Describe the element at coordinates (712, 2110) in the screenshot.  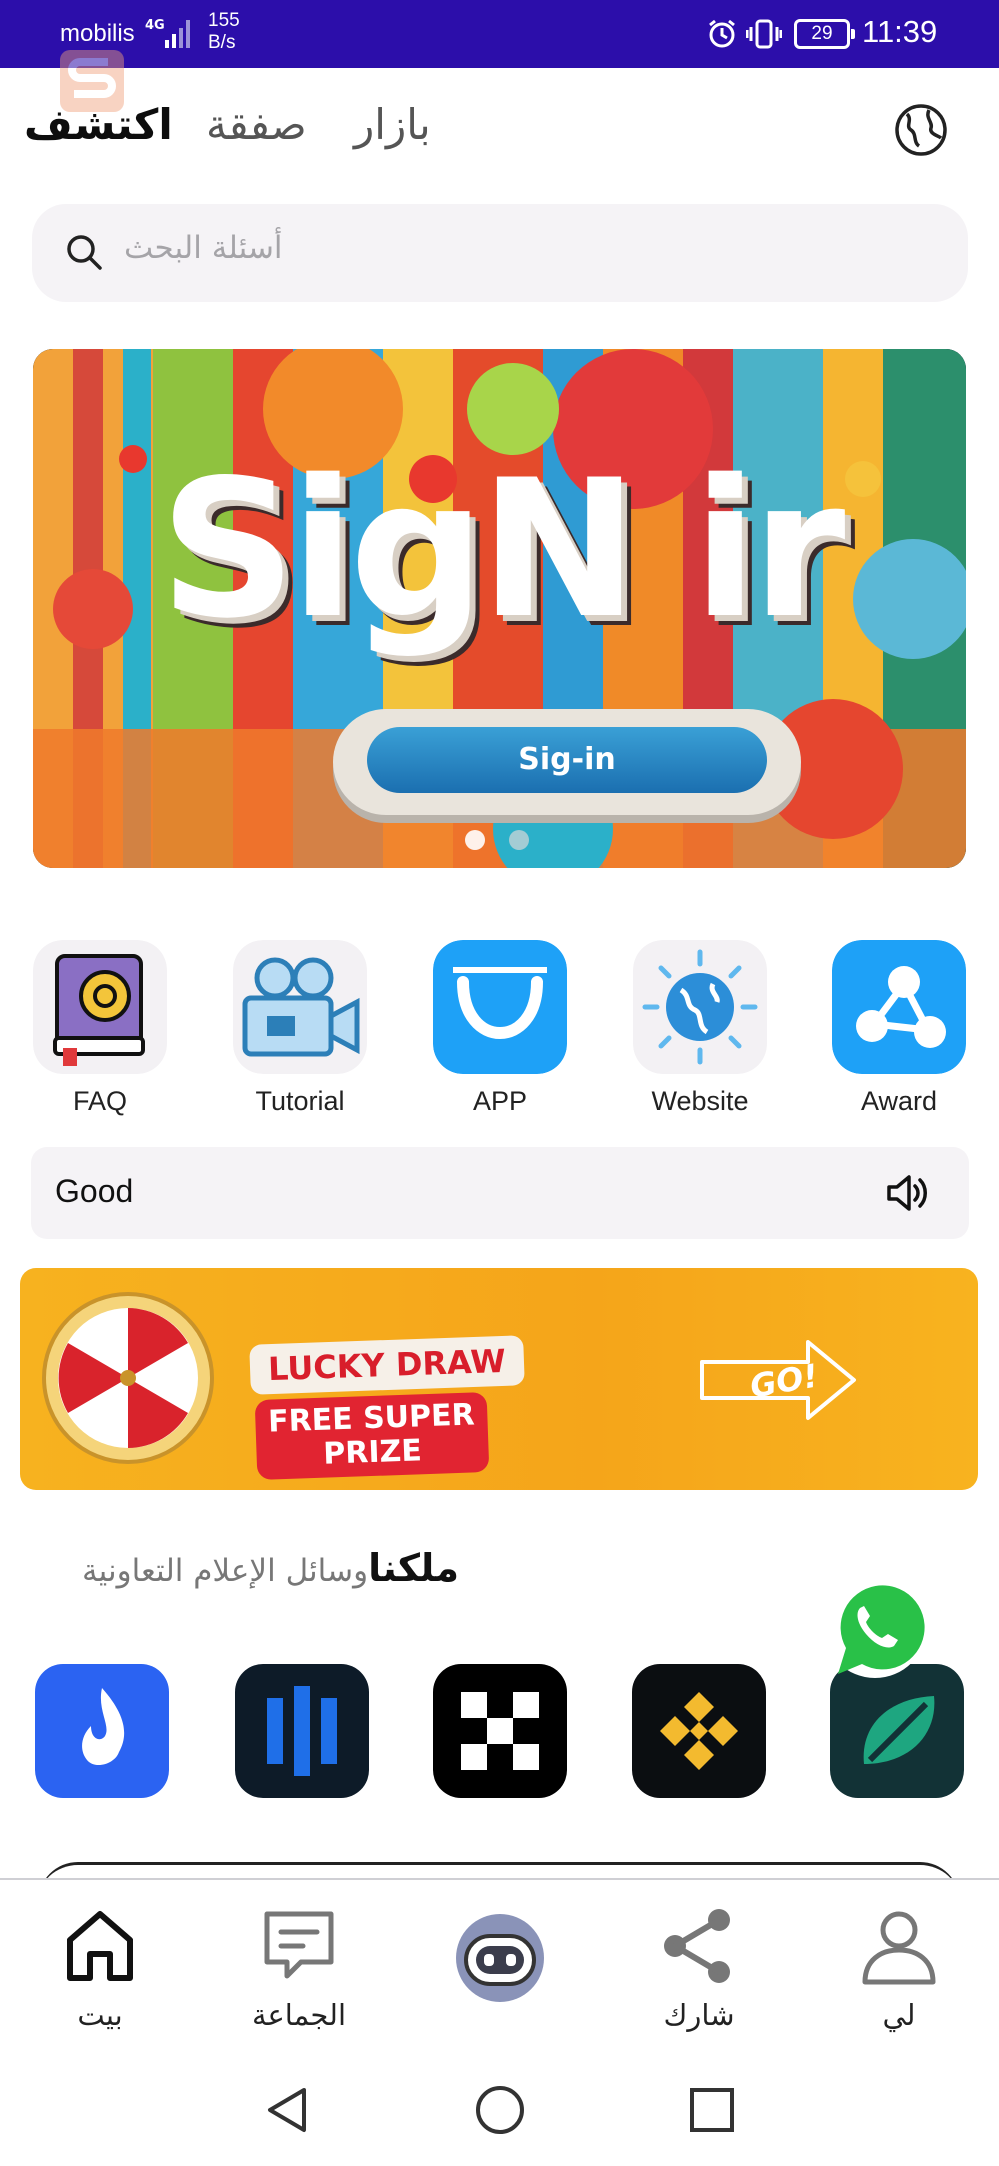
I see `recents-icon` at that location.